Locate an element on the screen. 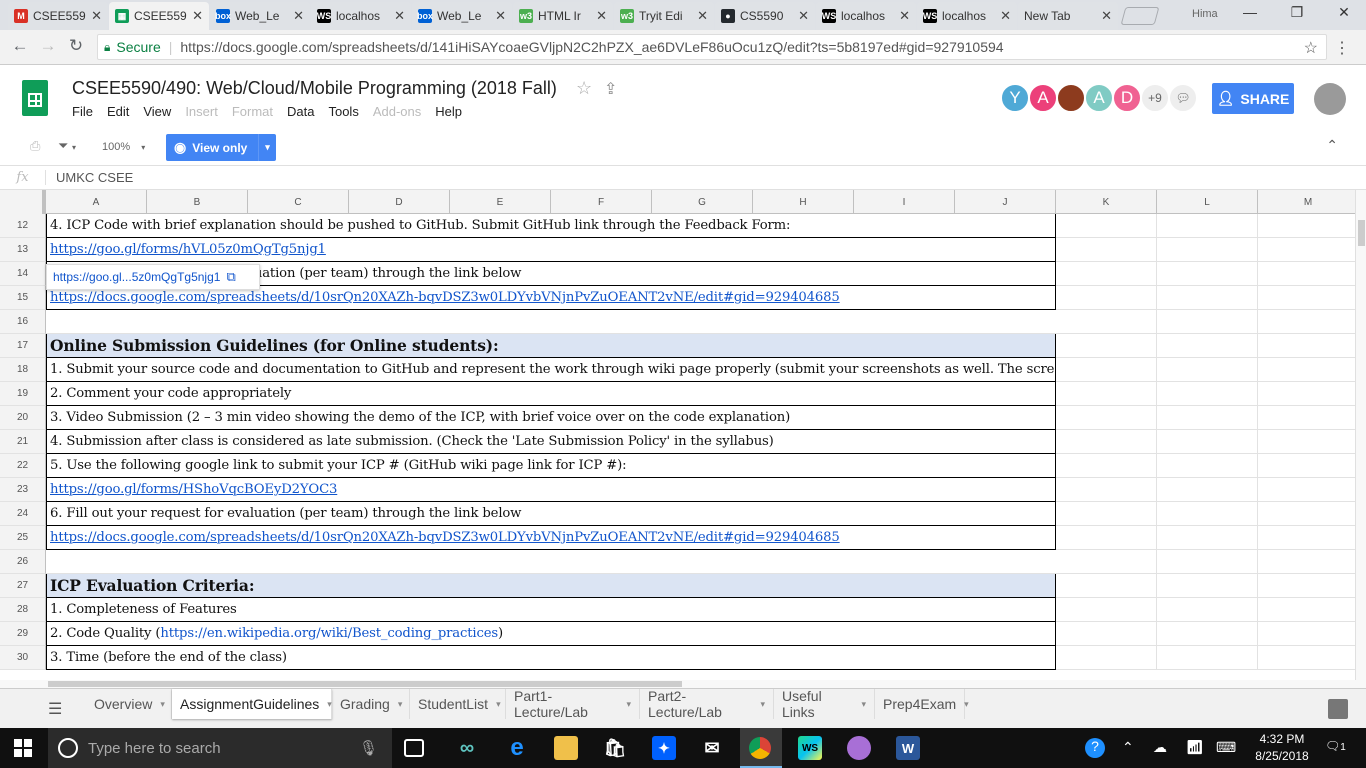 Image resolution: width=1366 pixels, height=768 pixels. minimize-icon: — is located at coordinates (1250, 12).